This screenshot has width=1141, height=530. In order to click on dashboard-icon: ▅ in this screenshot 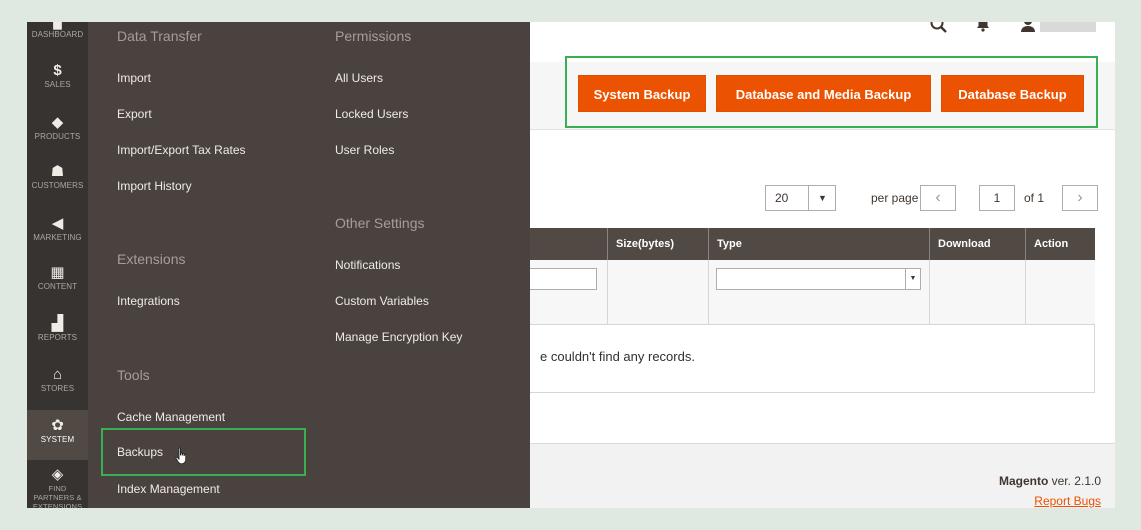, I will do `click(57, 26)`.